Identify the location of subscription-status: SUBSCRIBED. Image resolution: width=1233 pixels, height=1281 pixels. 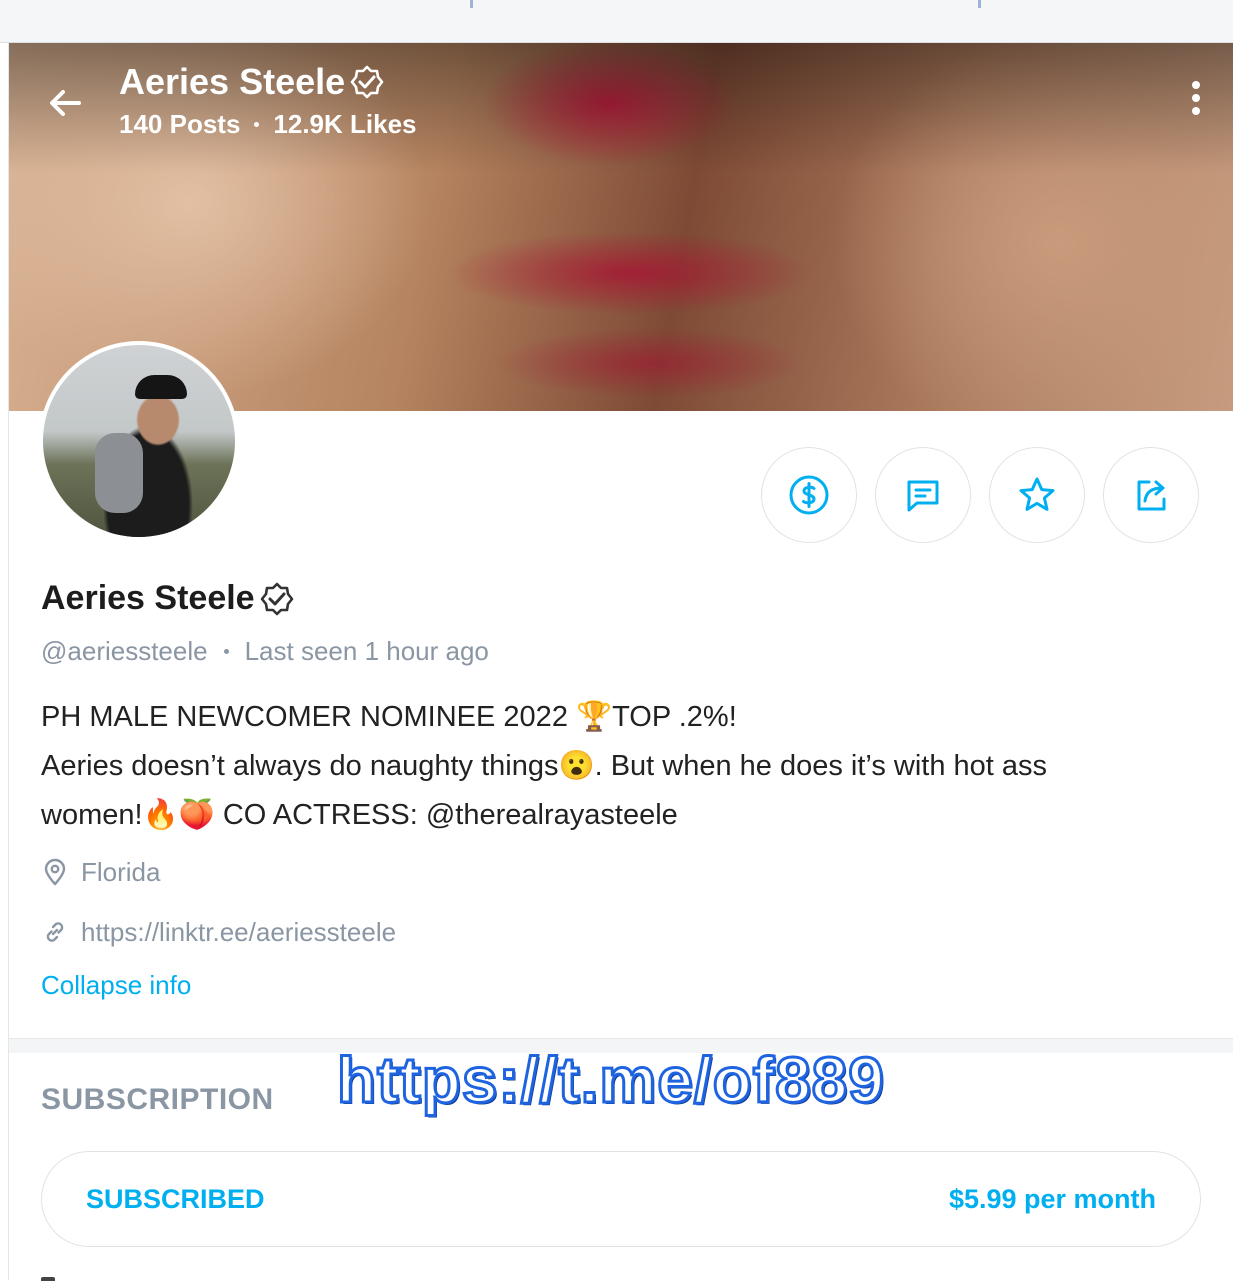
(175, 1198).